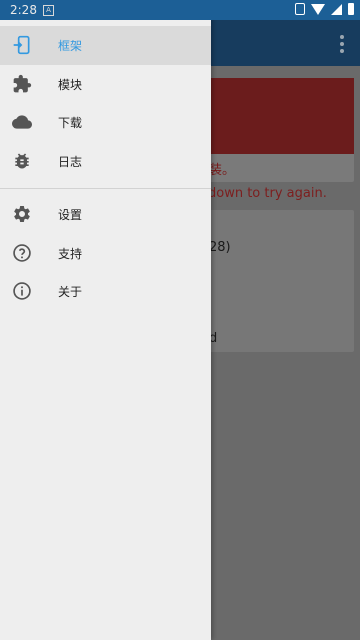 Image resolution: width=360 pixels, height=640 pixels. What do you see at coordinates (105, 253) in the screenshot?
I see `drawer-item-support: 支持` at bounding box center [105, 253].